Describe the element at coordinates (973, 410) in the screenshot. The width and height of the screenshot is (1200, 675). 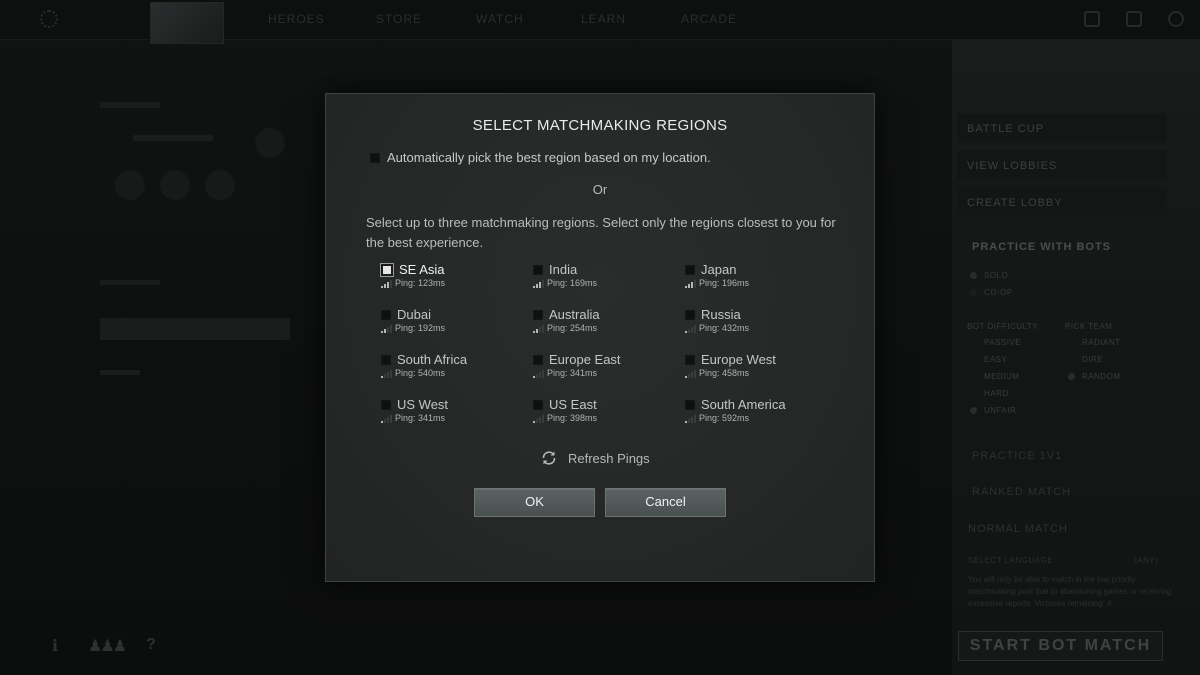
I see `radio-unfair` at that location.